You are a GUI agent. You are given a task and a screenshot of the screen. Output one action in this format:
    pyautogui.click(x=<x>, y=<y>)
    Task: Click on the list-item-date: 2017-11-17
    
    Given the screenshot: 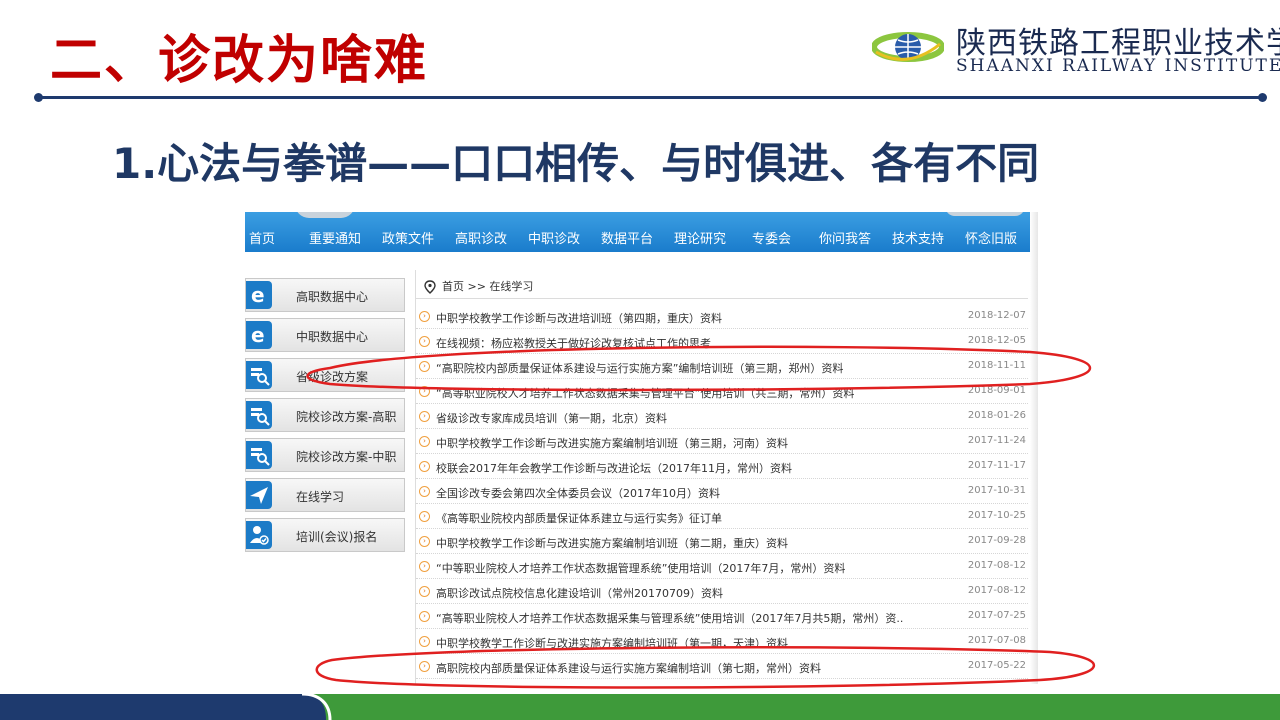 What is the action you would take?
    pyautogui.click(x=996, y=465)
    